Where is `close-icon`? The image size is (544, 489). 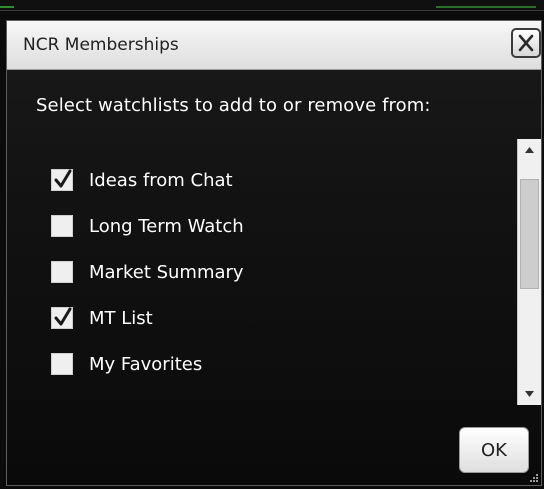
close-icon is located at coordinates (526, 43).